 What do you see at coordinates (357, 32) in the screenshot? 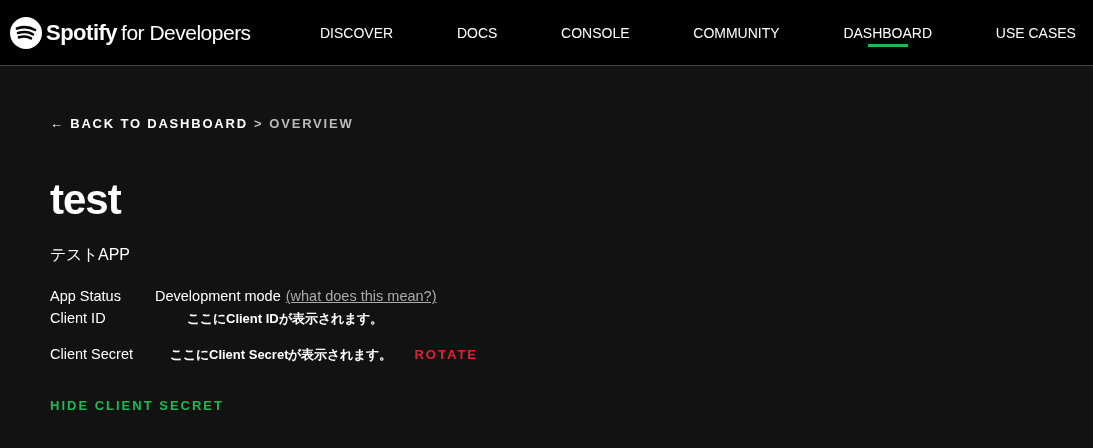
I see `nav-tab: DISCOVER` at bounding box center [357, 32].